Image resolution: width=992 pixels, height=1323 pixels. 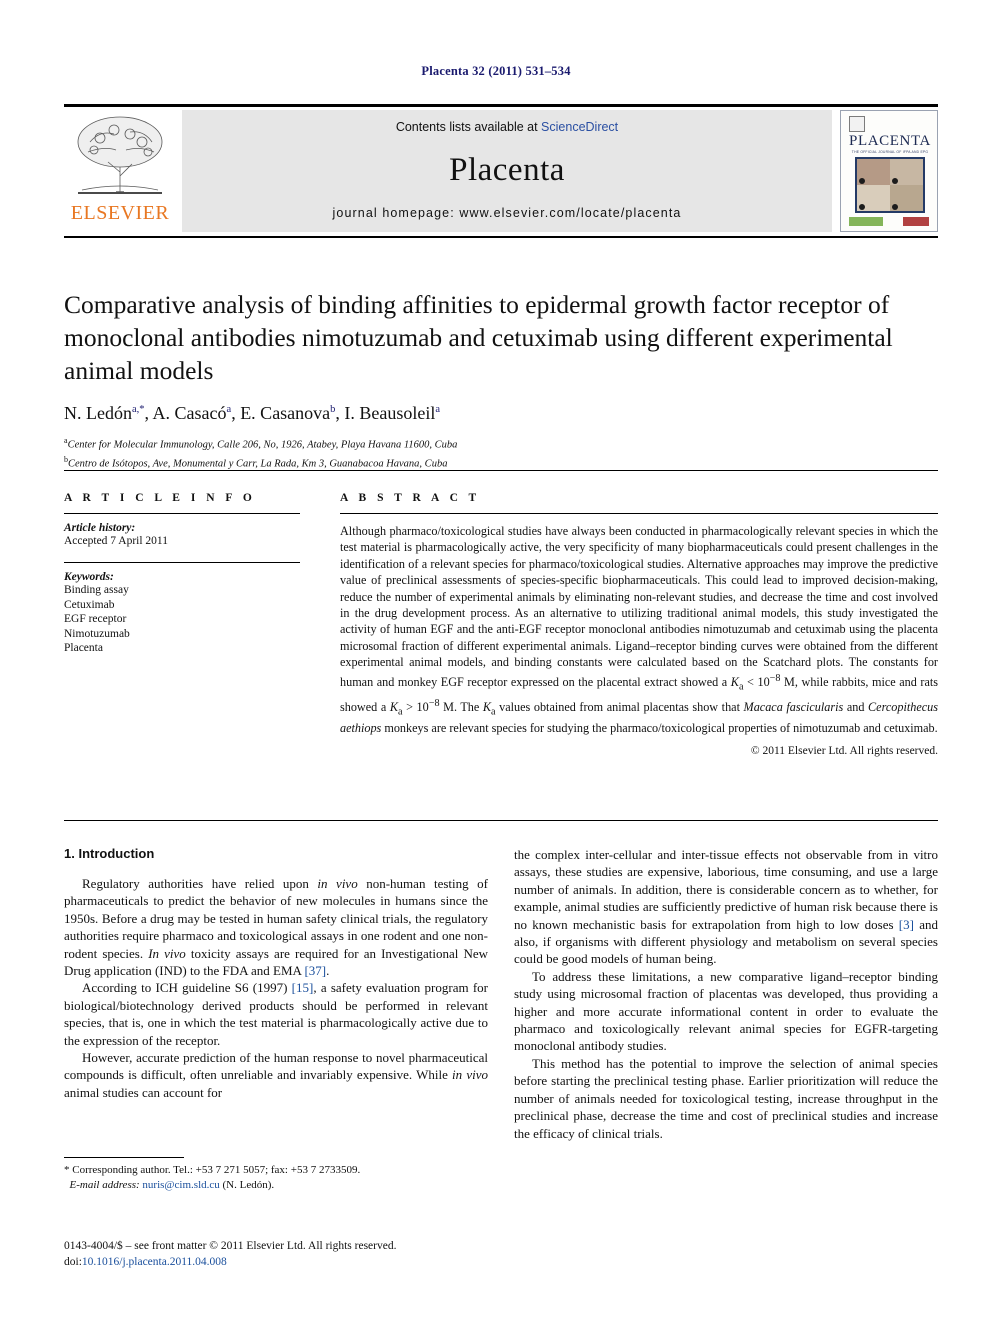 What do you see at coordinates (890, 141) in the screenshot?
I see `cover-title: PLACENTA` at bounding box center [890, 141].